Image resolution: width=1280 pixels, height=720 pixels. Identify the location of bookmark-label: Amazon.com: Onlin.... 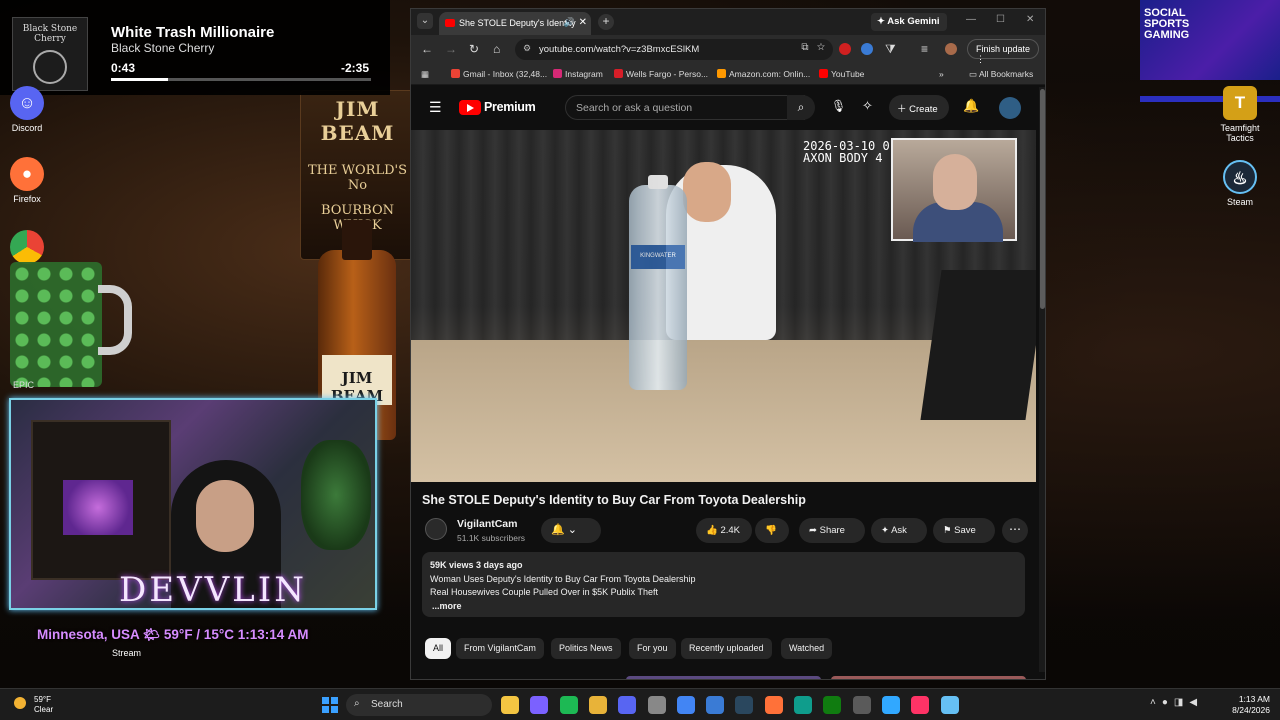
(770, 74).